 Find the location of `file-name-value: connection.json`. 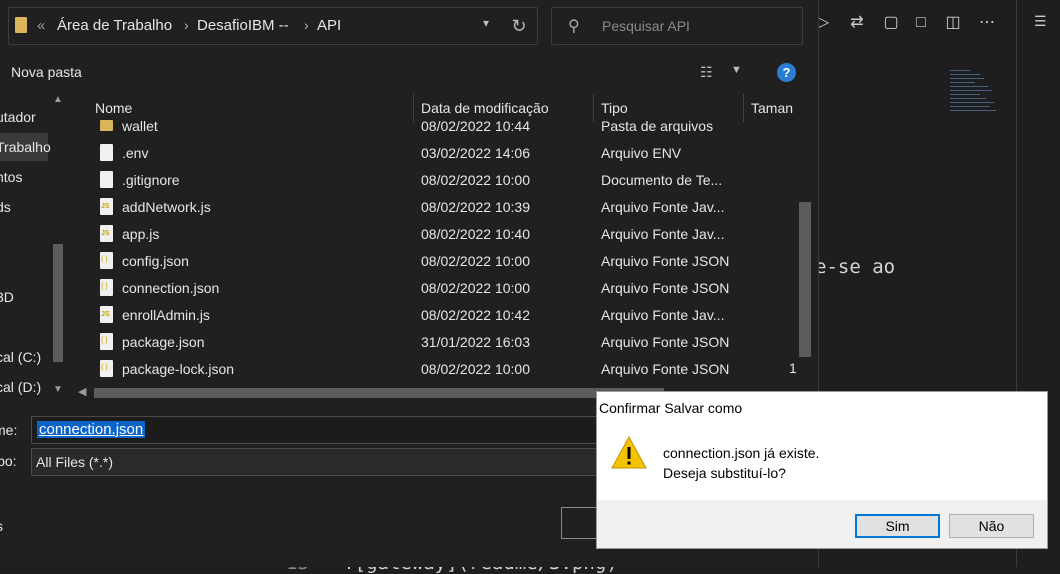

file-name-value: connection.json is located at coordinates (91, 429).